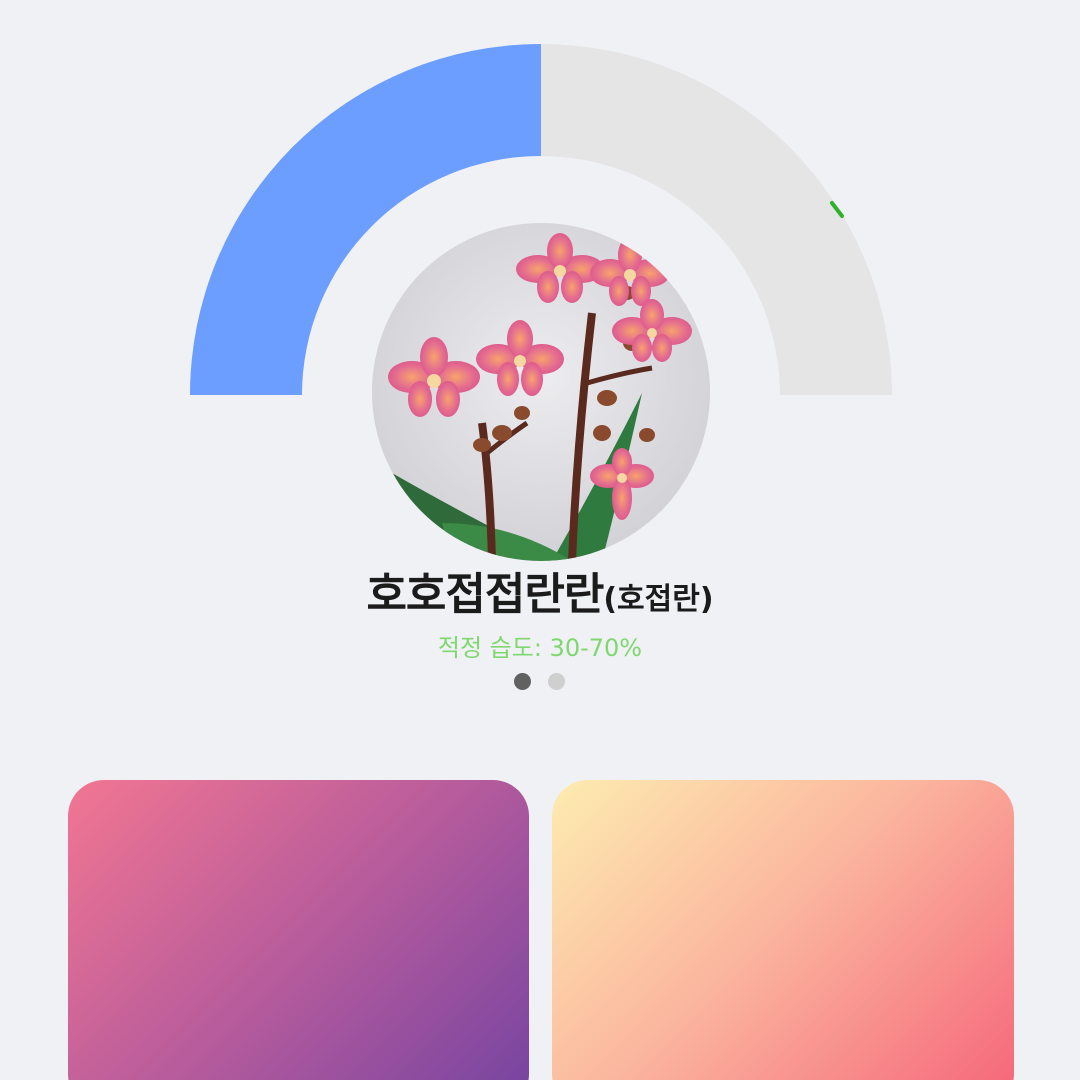 The width and height of the screenshot is (1080, 1080). Describe the element at coordinates (658, 599) in the screenshot. I see `plant-name-sub: (호접란)` at that location.